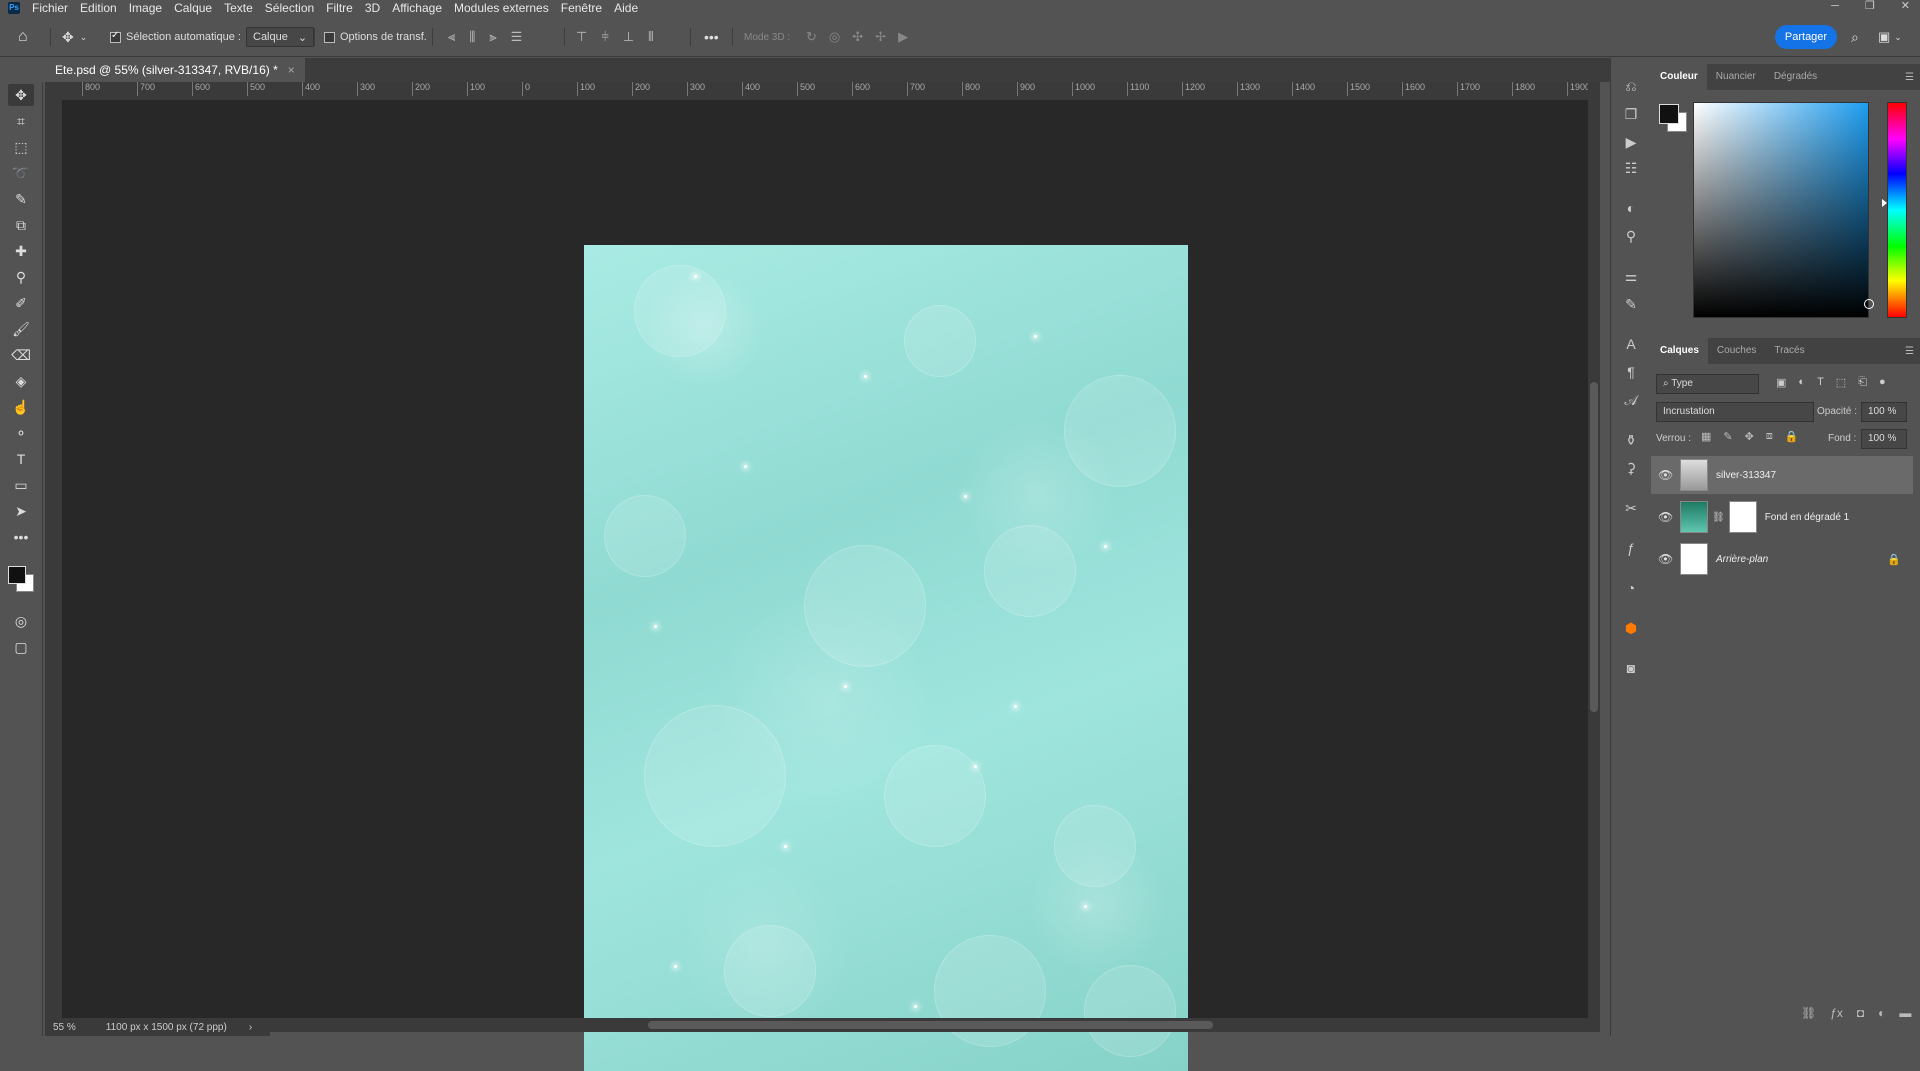 This screenshot has height=1071, width=1920. Describe the element at coordinates (145, 8) in the screenshot. I see `menu-image: Image` at that location.